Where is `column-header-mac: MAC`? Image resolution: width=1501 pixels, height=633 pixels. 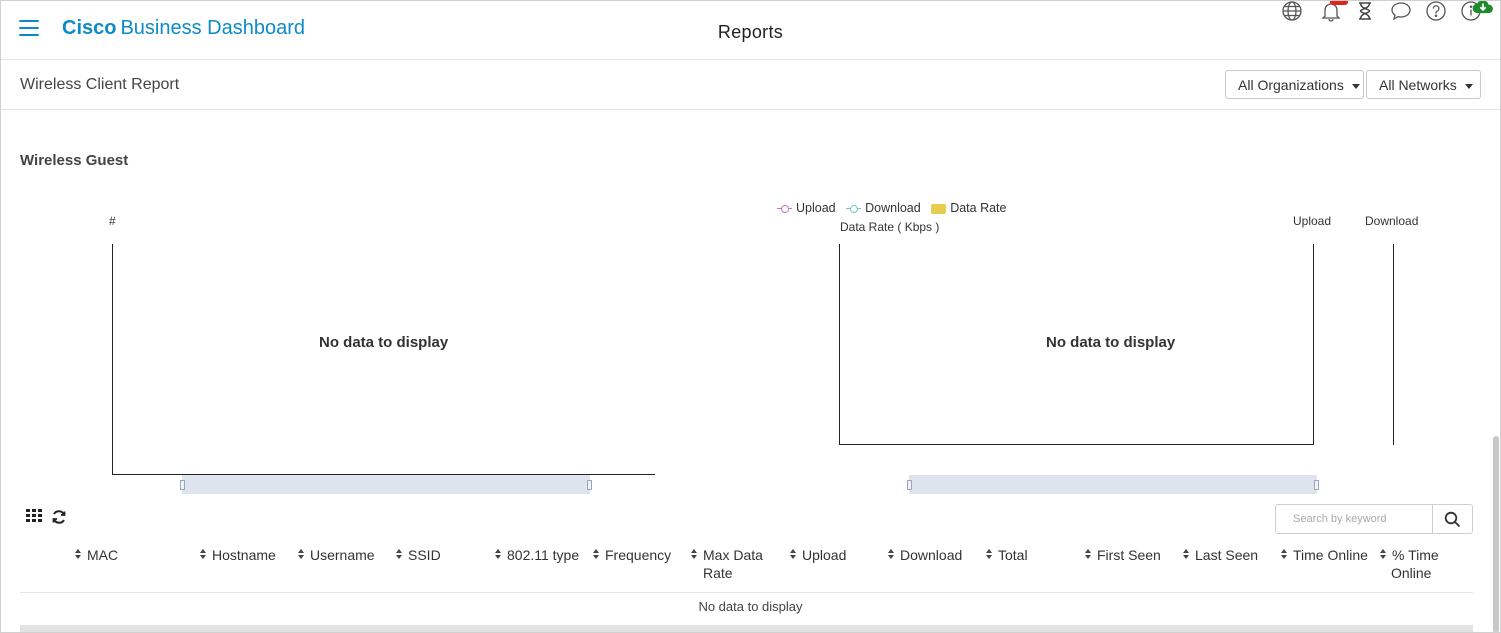
column-header-mac: MAC is located at coordinates (96, 555).